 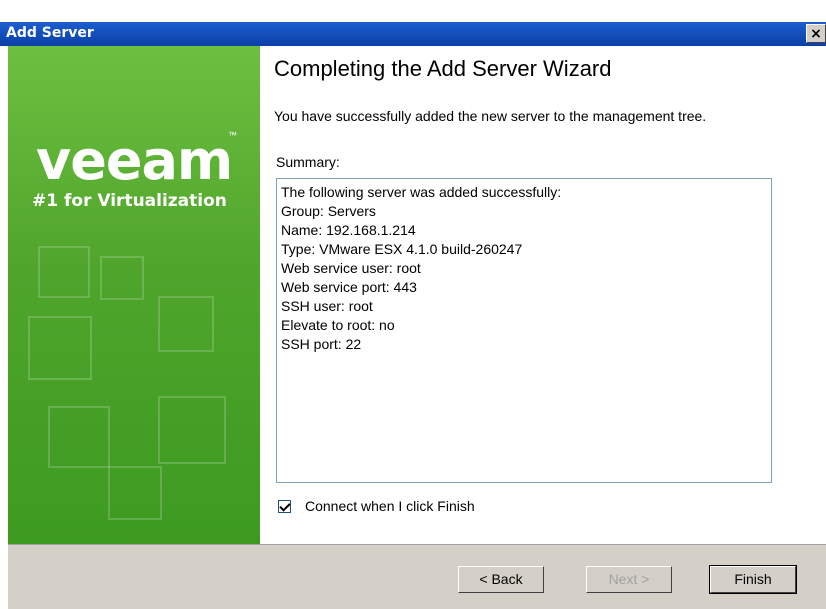 What do you see at coordinates (402, 249) in the screenshot?
I see `summary-line: Type: VMware ESX 4.1.0 build-260247` at bounding box center [402, 249].